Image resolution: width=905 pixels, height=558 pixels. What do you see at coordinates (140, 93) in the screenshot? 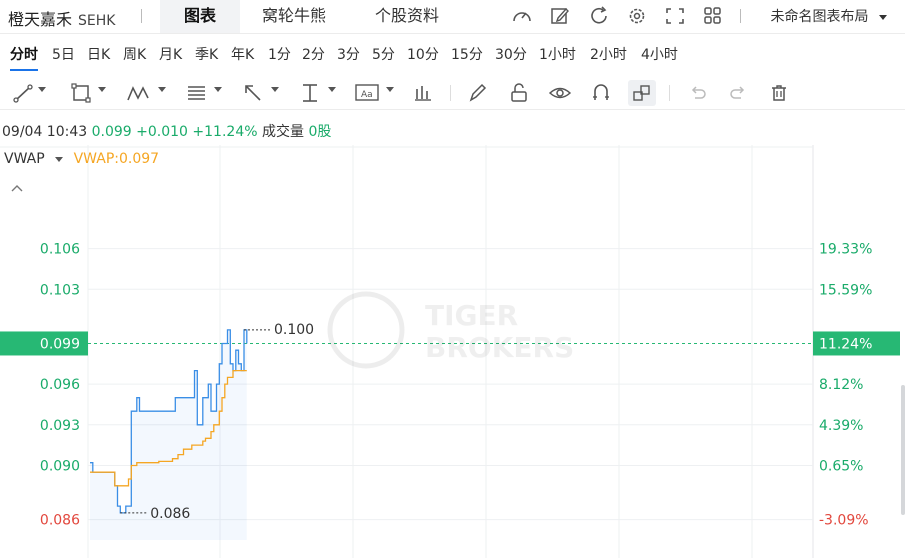
I see `pattern-icon` at bounding box center [140, 93].